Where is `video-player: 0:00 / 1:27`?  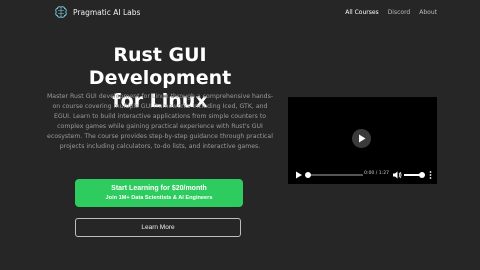
video-player: 0:00 / 1:27 is located at coordinates (362, 140).